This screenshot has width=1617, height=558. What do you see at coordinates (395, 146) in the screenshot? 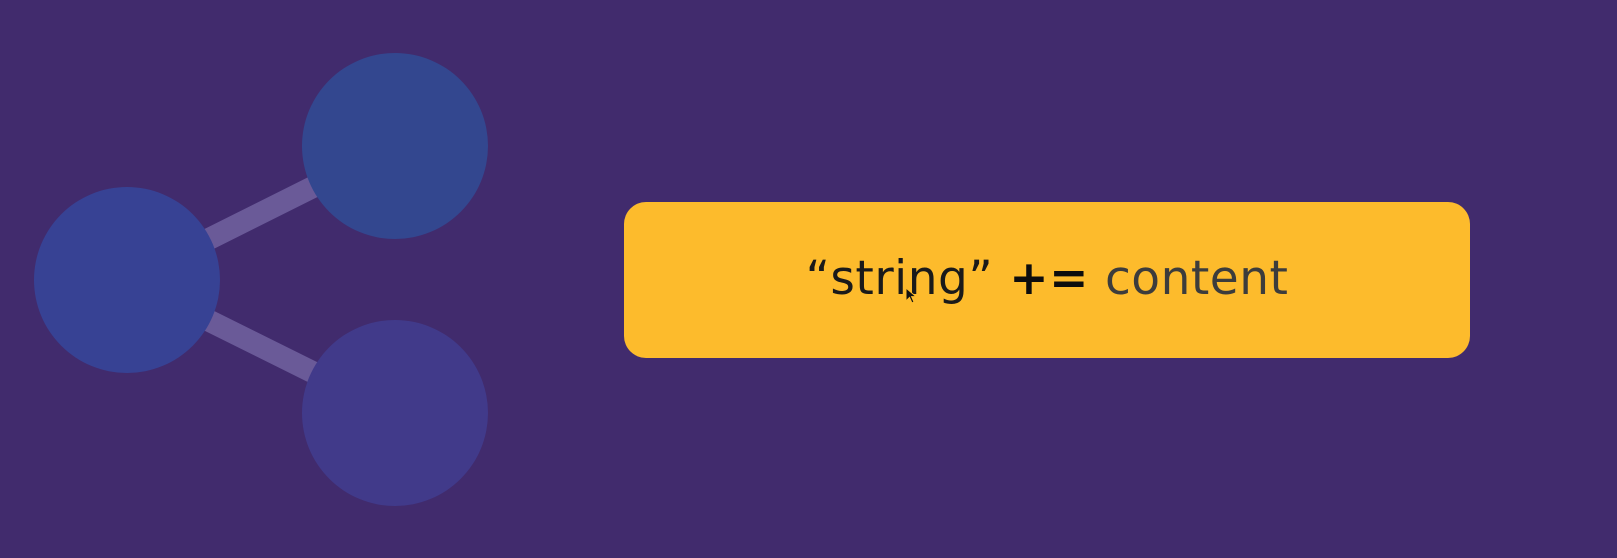
I see `share-node-top` at bounding box center [395, 146].